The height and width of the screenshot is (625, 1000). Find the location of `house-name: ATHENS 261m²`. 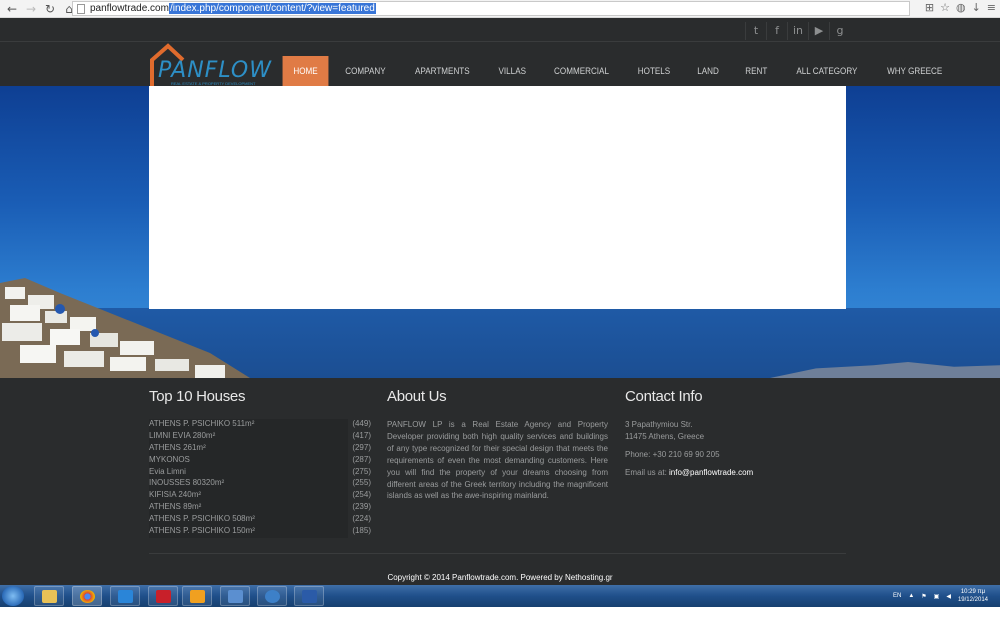

house-name: ATHENS 261m² is located at coordinates (177, 449).